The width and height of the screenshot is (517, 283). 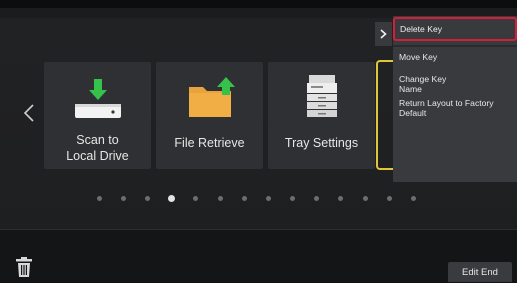 I want to click on status-strip, so click(x=258, y=4).